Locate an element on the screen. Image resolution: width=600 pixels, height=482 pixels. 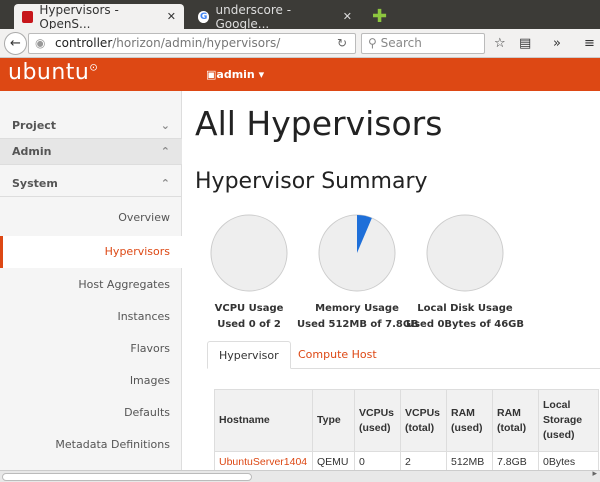
browser-tab-google: Gunderscore - Google... ✕ is located at coordinates (275, 16).